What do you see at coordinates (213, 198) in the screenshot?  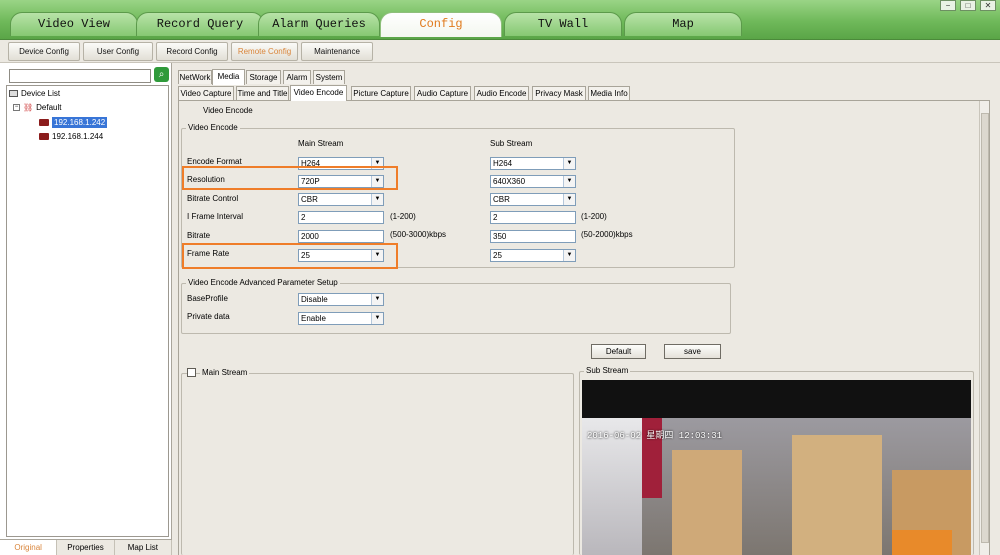 I see `bitrate-control-label: Bitrate Control` at bounding box center [213, 198].